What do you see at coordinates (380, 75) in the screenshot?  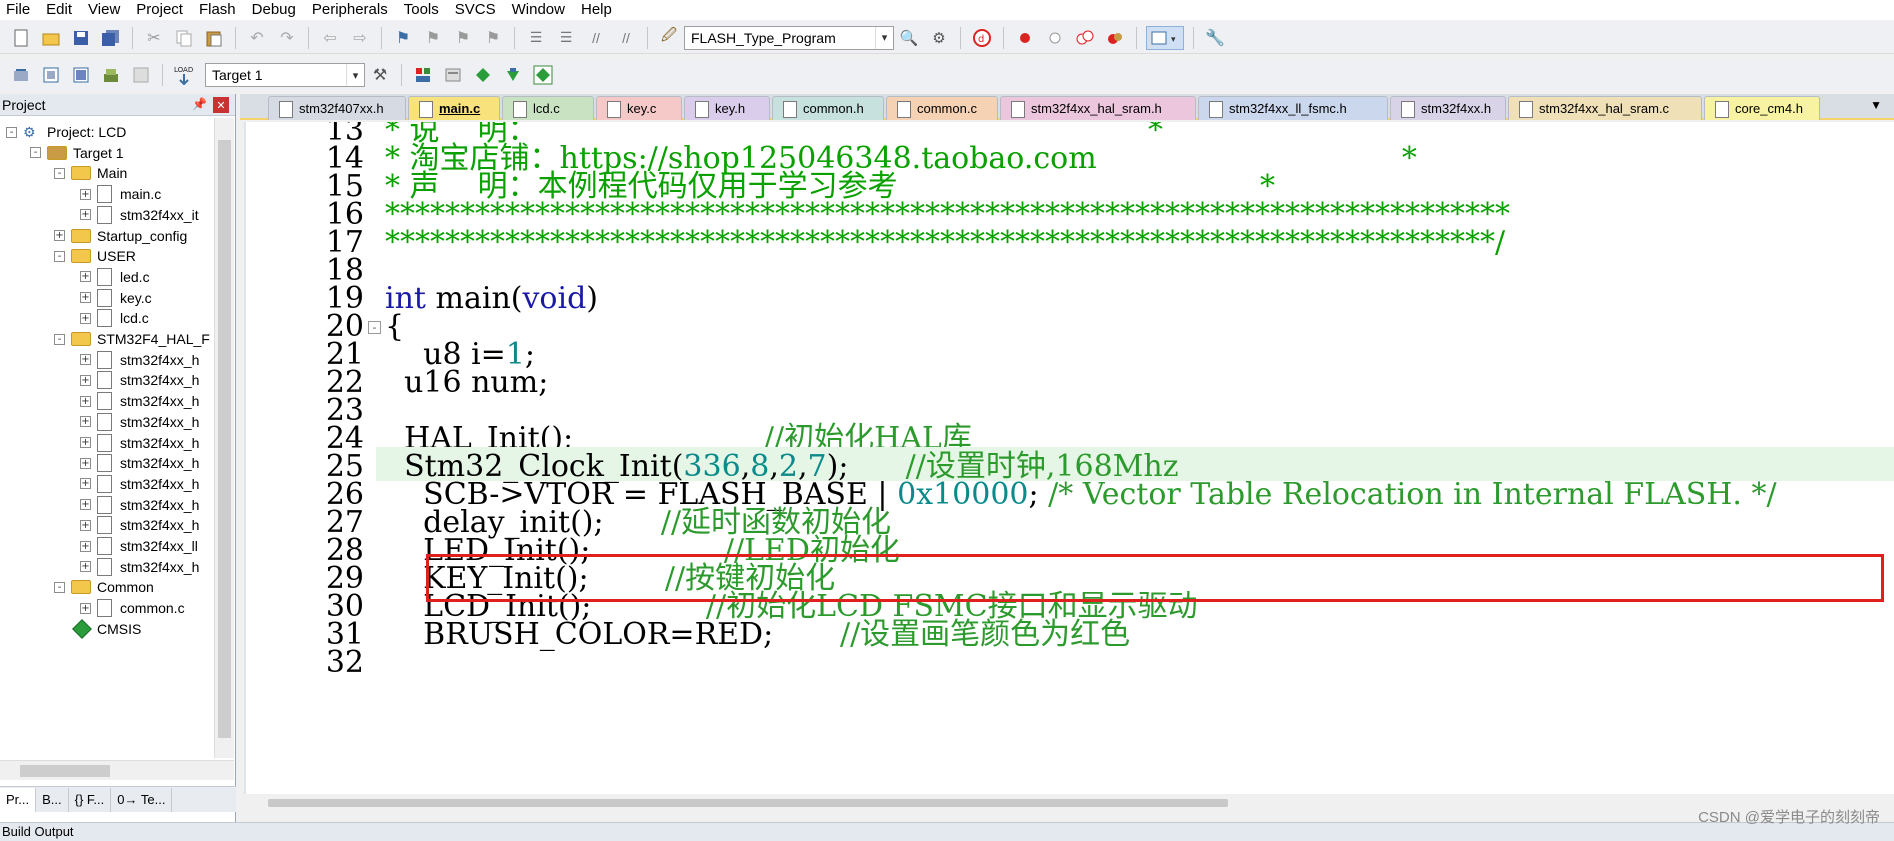 I see `target-options-icon: ⚒` at bounding box center [380, 75].